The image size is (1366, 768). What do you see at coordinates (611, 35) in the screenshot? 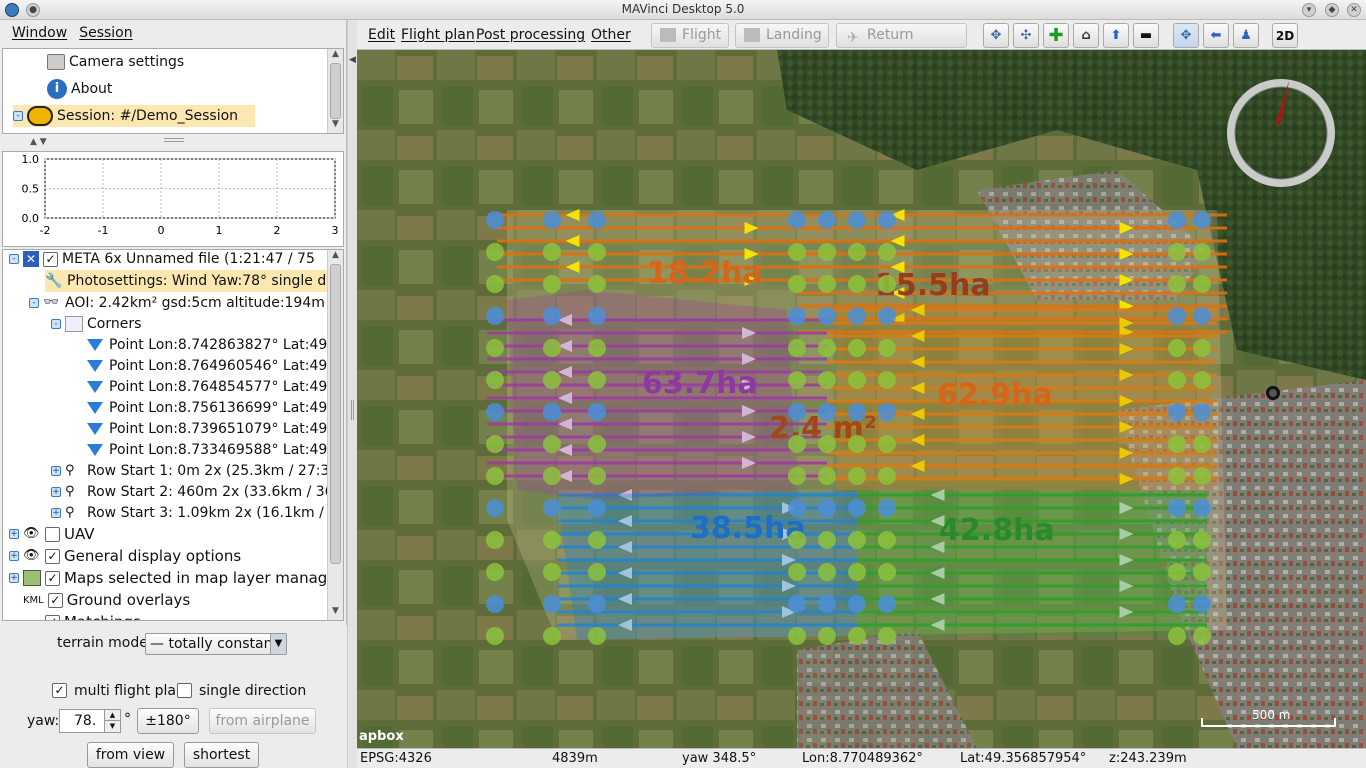
I see `menu-other: Other` at bounding box center [611, 35].